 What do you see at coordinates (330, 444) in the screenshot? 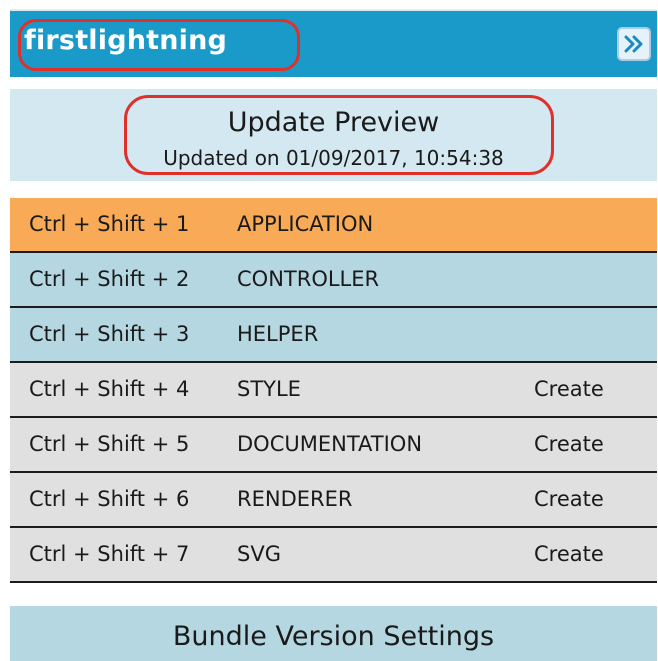
I see `shortcut-label: DOCUMENTATION` at bounding box center [330, 444].